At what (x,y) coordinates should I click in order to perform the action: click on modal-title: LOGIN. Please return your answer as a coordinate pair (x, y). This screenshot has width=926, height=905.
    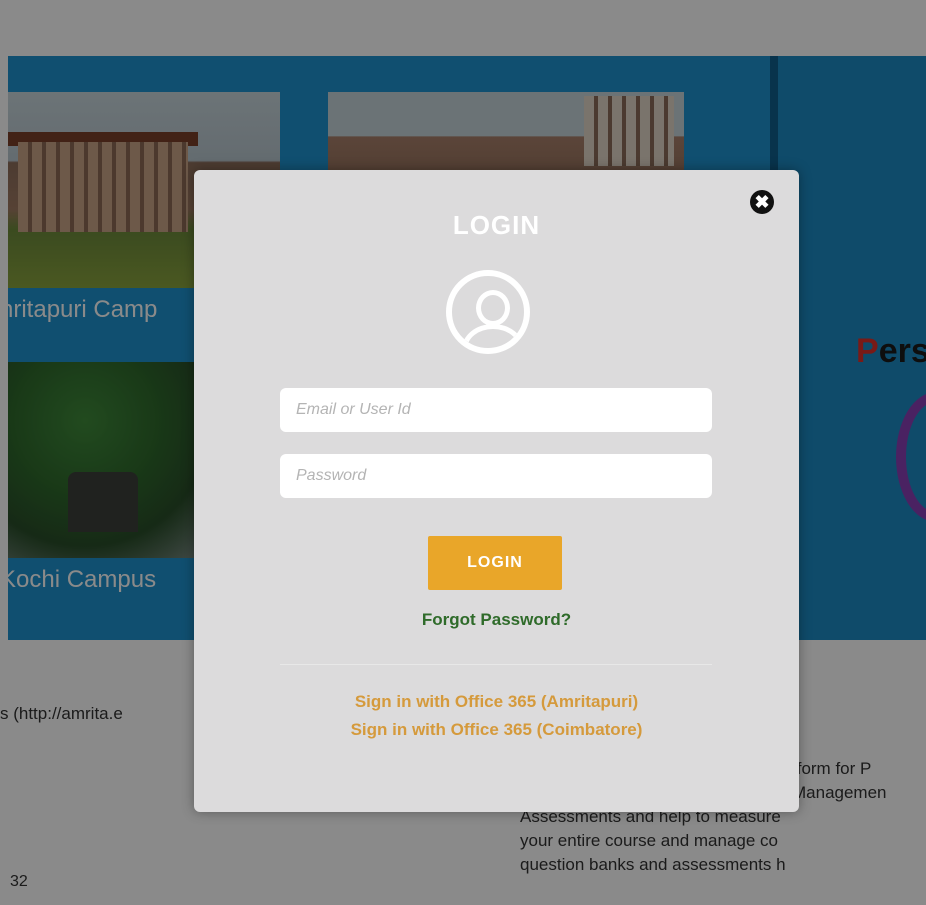
    Looking at the image, I should click on (496, 225).